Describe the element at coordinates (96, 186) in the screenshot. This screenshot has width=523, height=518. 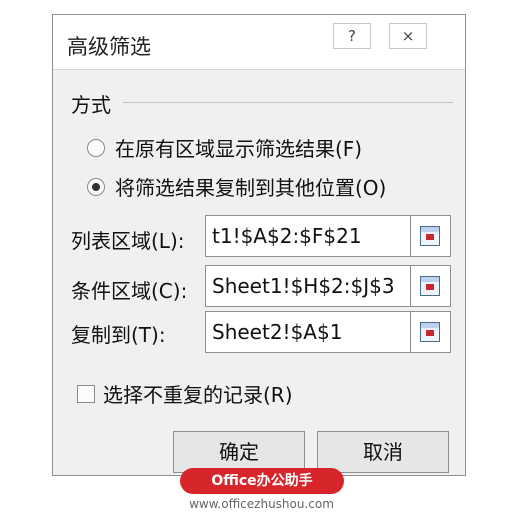
I see `radio-copy-to-circle` at that location.